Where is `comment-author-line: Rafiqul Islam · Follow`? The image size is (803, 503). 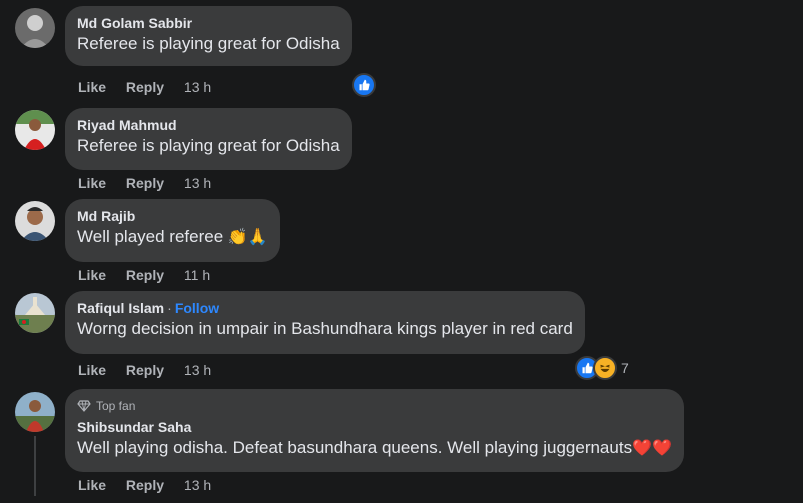 comment-author-line: Rafiqul Islam · Follow is located at coordinates (325, 308).